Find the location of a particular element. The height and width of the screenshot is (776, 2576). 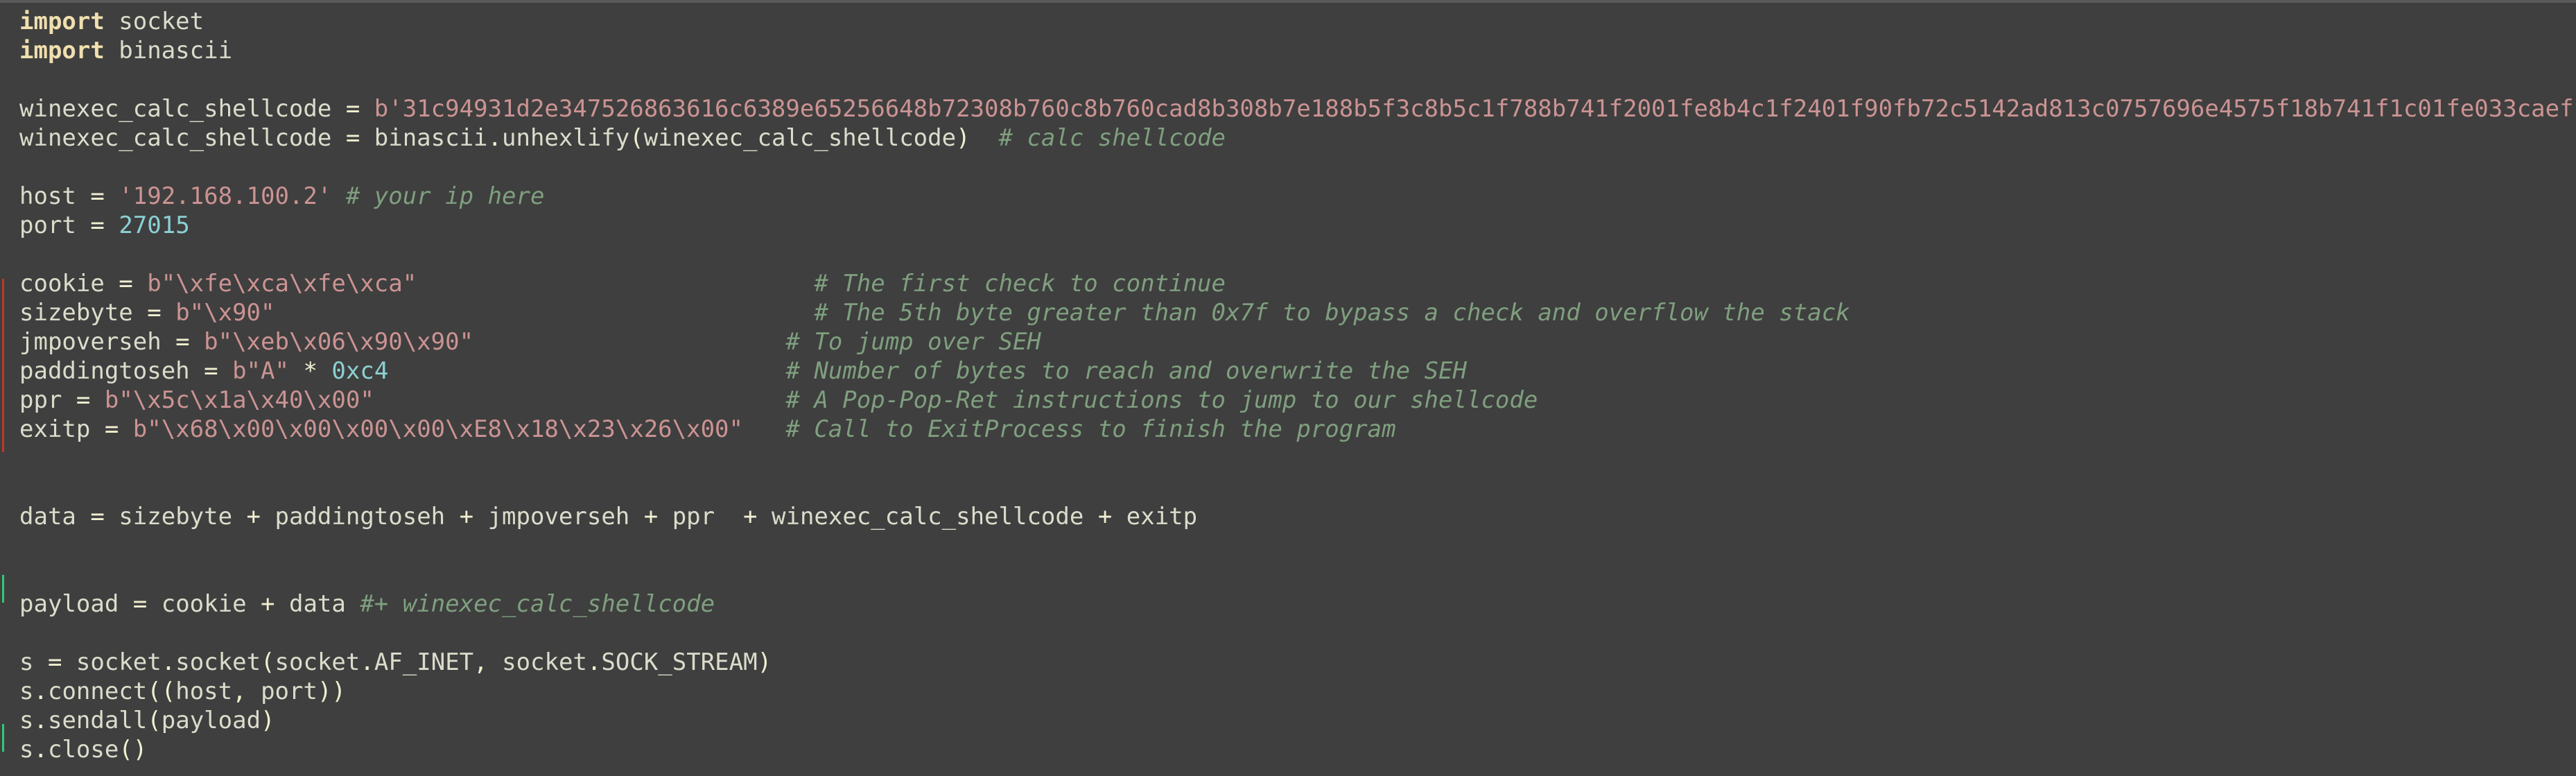

string-token: '192.168.100.2' is located at coordinates (225, 196).